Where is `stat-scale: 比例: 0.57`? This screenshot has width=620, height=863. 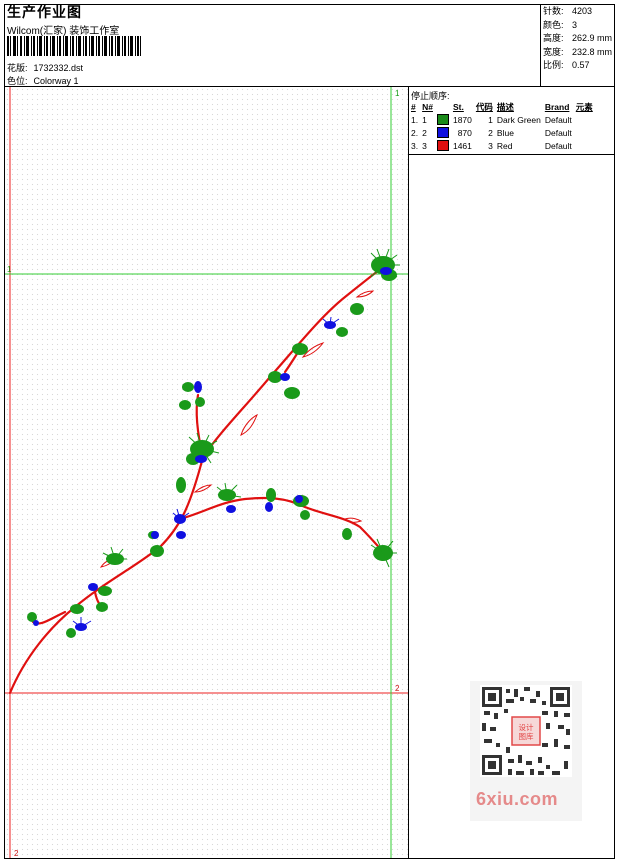
stat-scale: 比例: 0.57 is located at coordinates (566, 65).